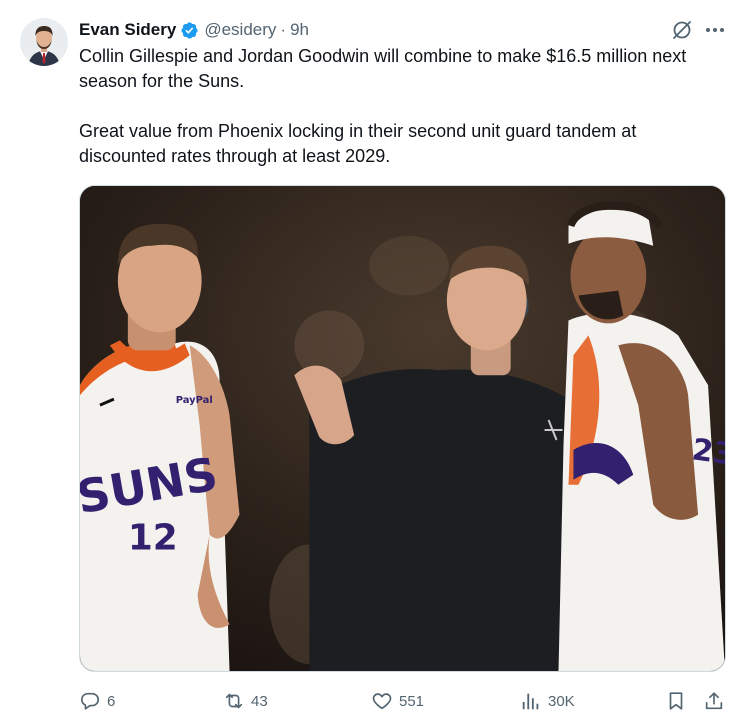  What do you see at coordinates (90, 701) in the screenshot?
I see `reply-icon` at bounding box center [90, 701].